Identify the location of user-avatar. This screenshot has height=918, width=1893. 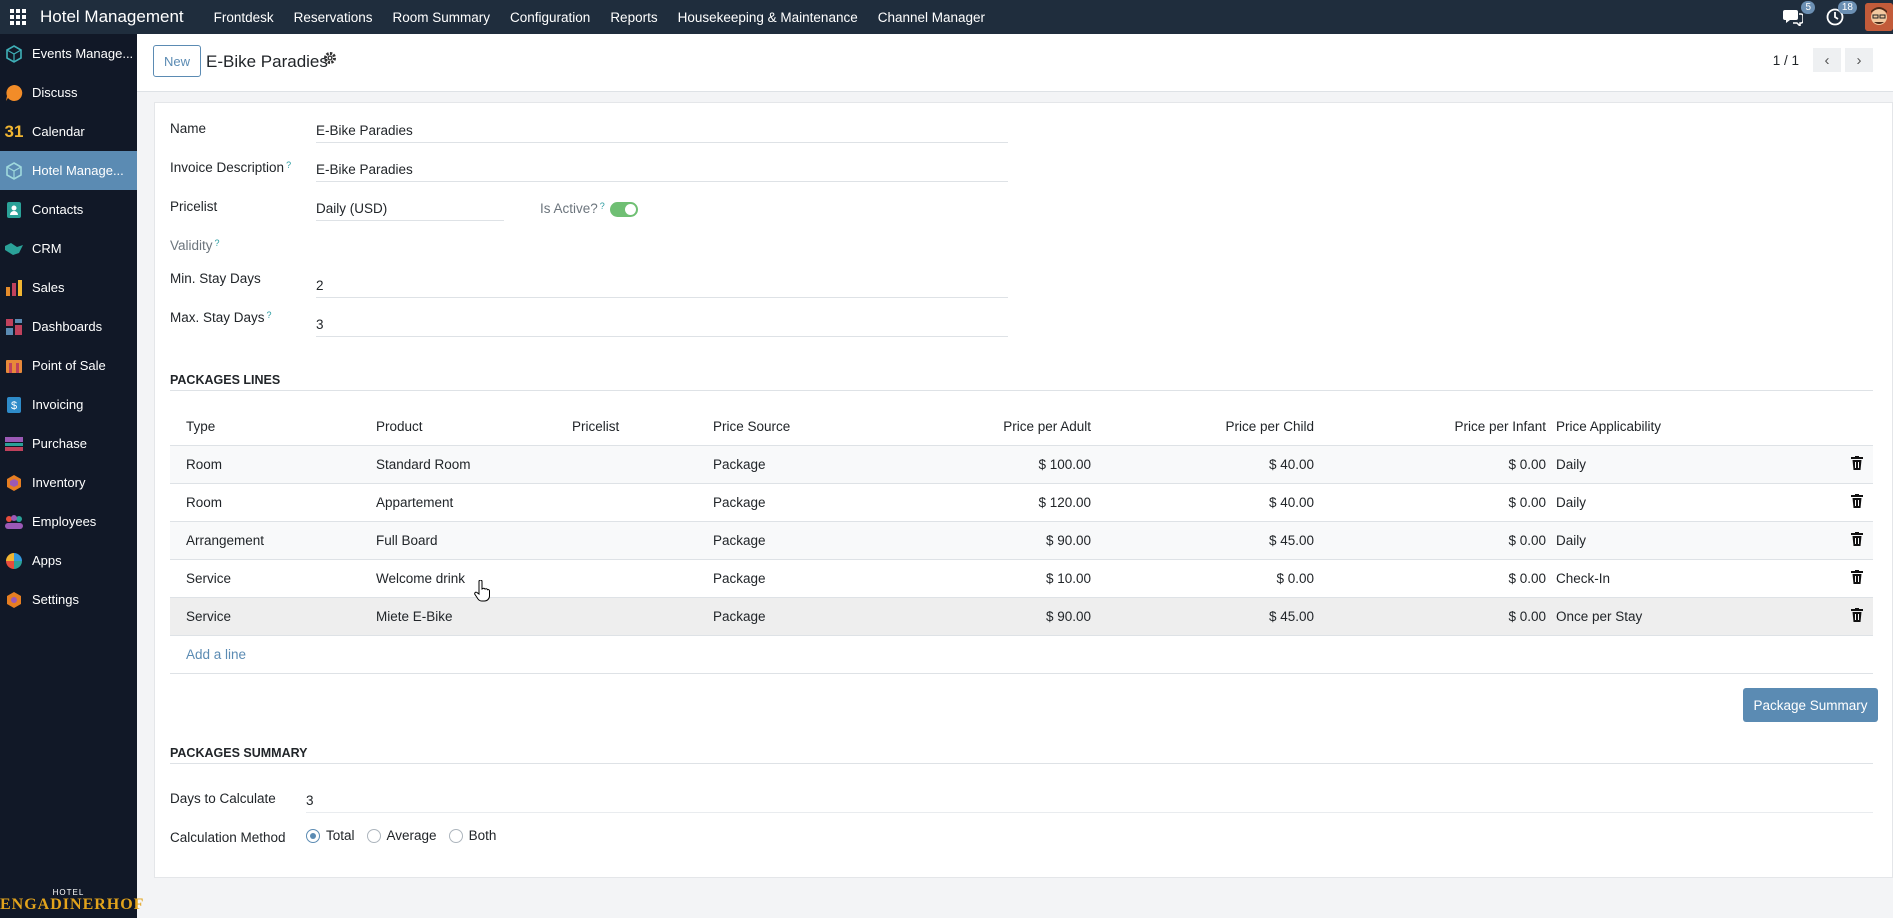
(1879, 17).